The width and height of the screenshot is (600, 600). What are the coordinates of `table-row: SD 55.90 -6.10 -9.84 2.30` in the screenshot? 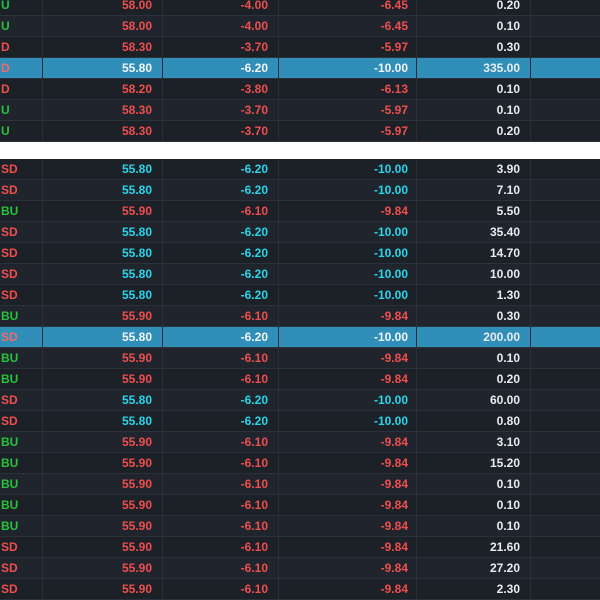 It's located at (300, 589).